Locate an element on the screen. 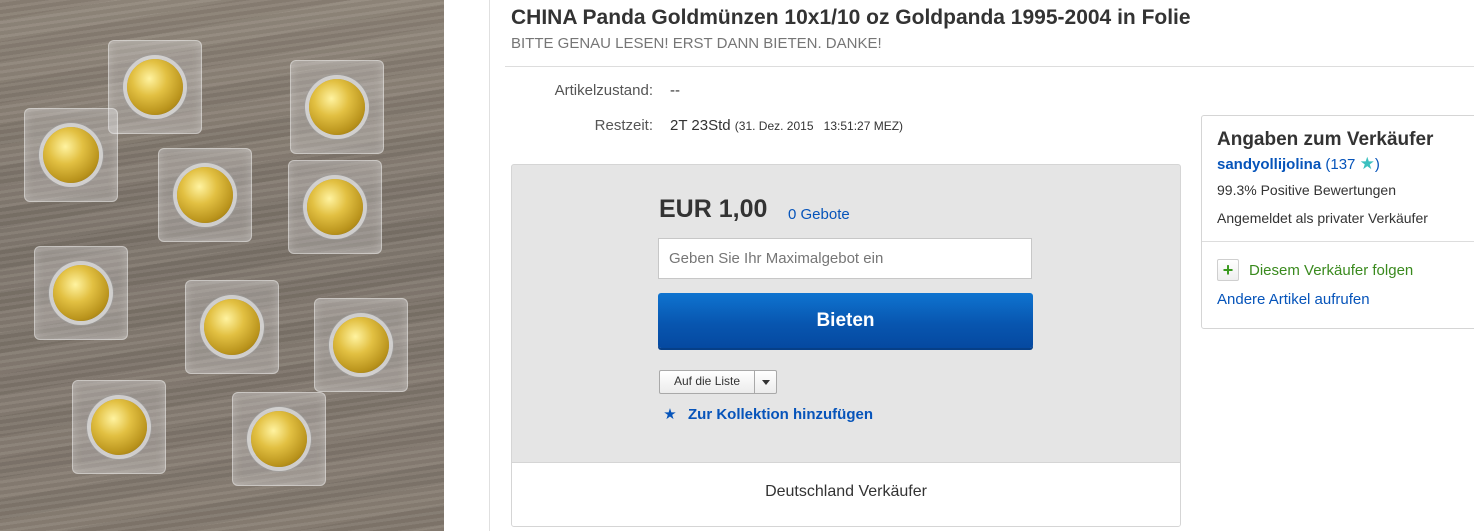  max-bid-input is located at coordinates (845, 258).